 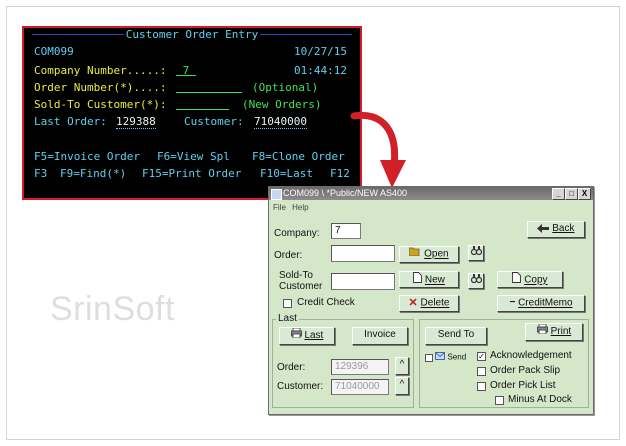 What do you see at coordinates (286, 173) in the screenshot?
I see `terminal-fkey-f10: F10=Last` at bounding box center [286, 173].